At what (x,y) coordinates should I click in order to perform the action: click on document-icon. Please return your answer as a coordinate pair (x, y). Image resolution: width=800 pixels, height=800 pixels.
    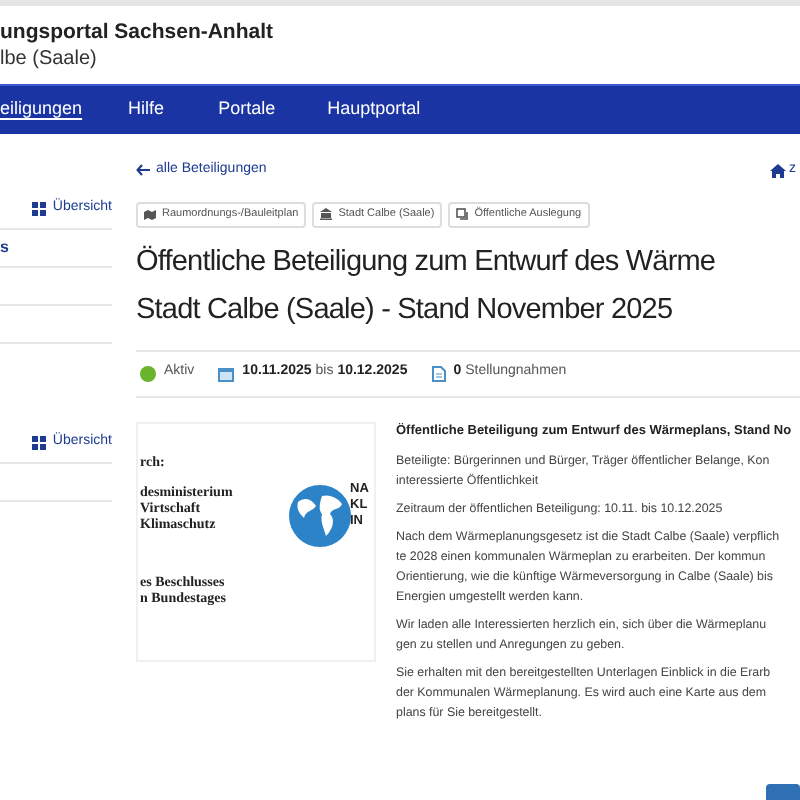
    Looking at the image, I should click on (438, 373).